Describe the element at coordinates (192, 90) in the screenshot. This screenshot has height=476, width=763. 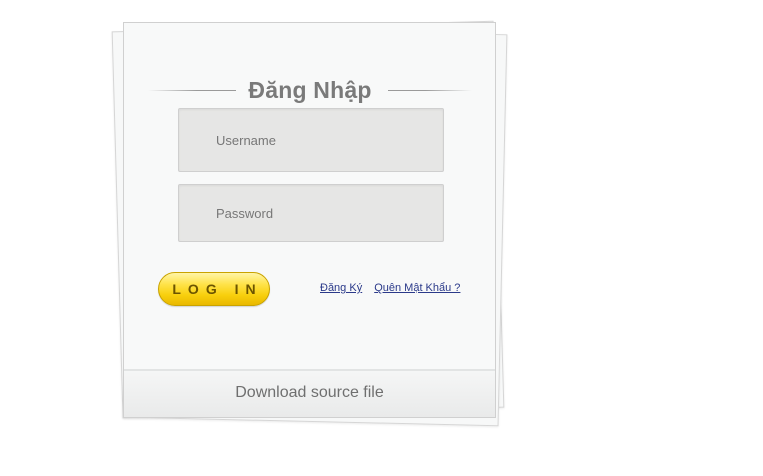
I see `title-divider-left` at that location.